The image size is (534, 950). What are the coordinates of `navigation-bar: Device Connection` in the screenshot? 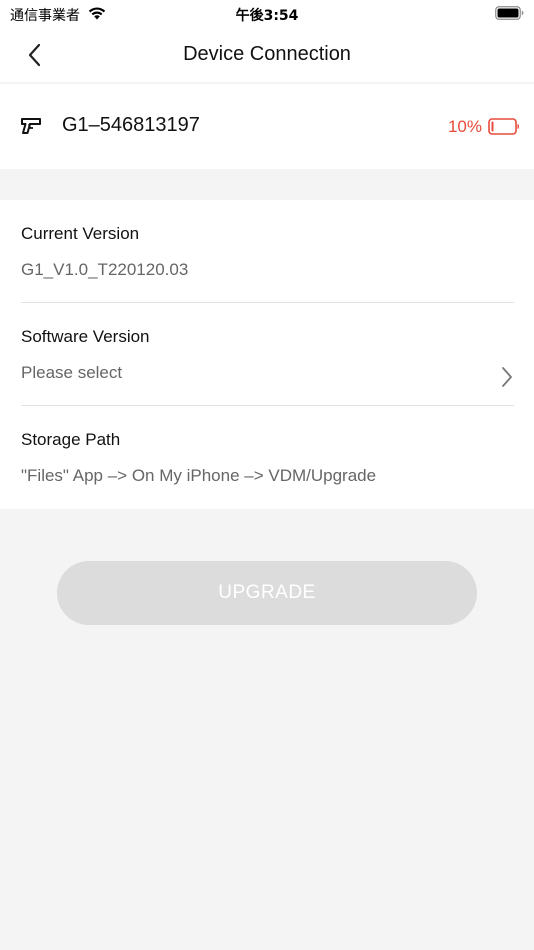 It's located at (267, 55).